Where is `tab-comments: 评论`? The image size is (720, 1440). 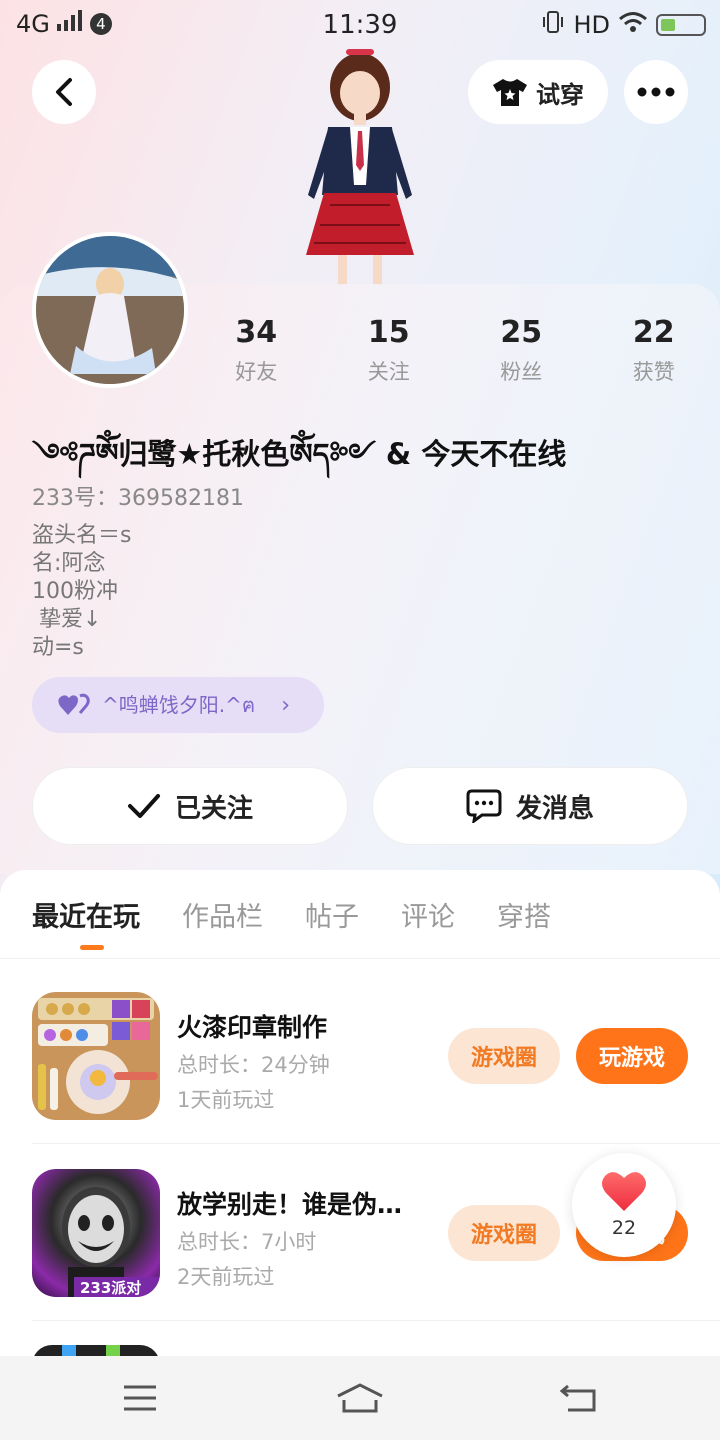
tab-comments: 评论 is located at coordinates (428, 914).